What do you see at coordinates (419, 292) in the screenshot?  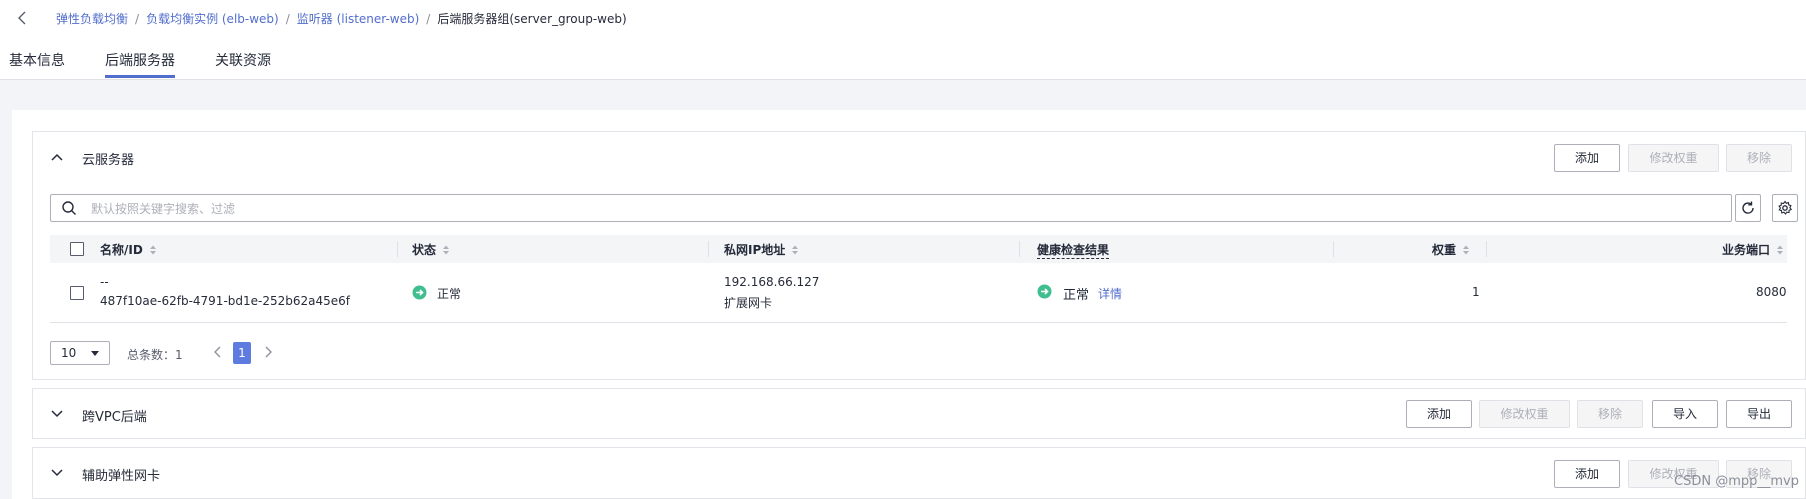 I see `status-ok-icon` at bounding box center [419, 292].